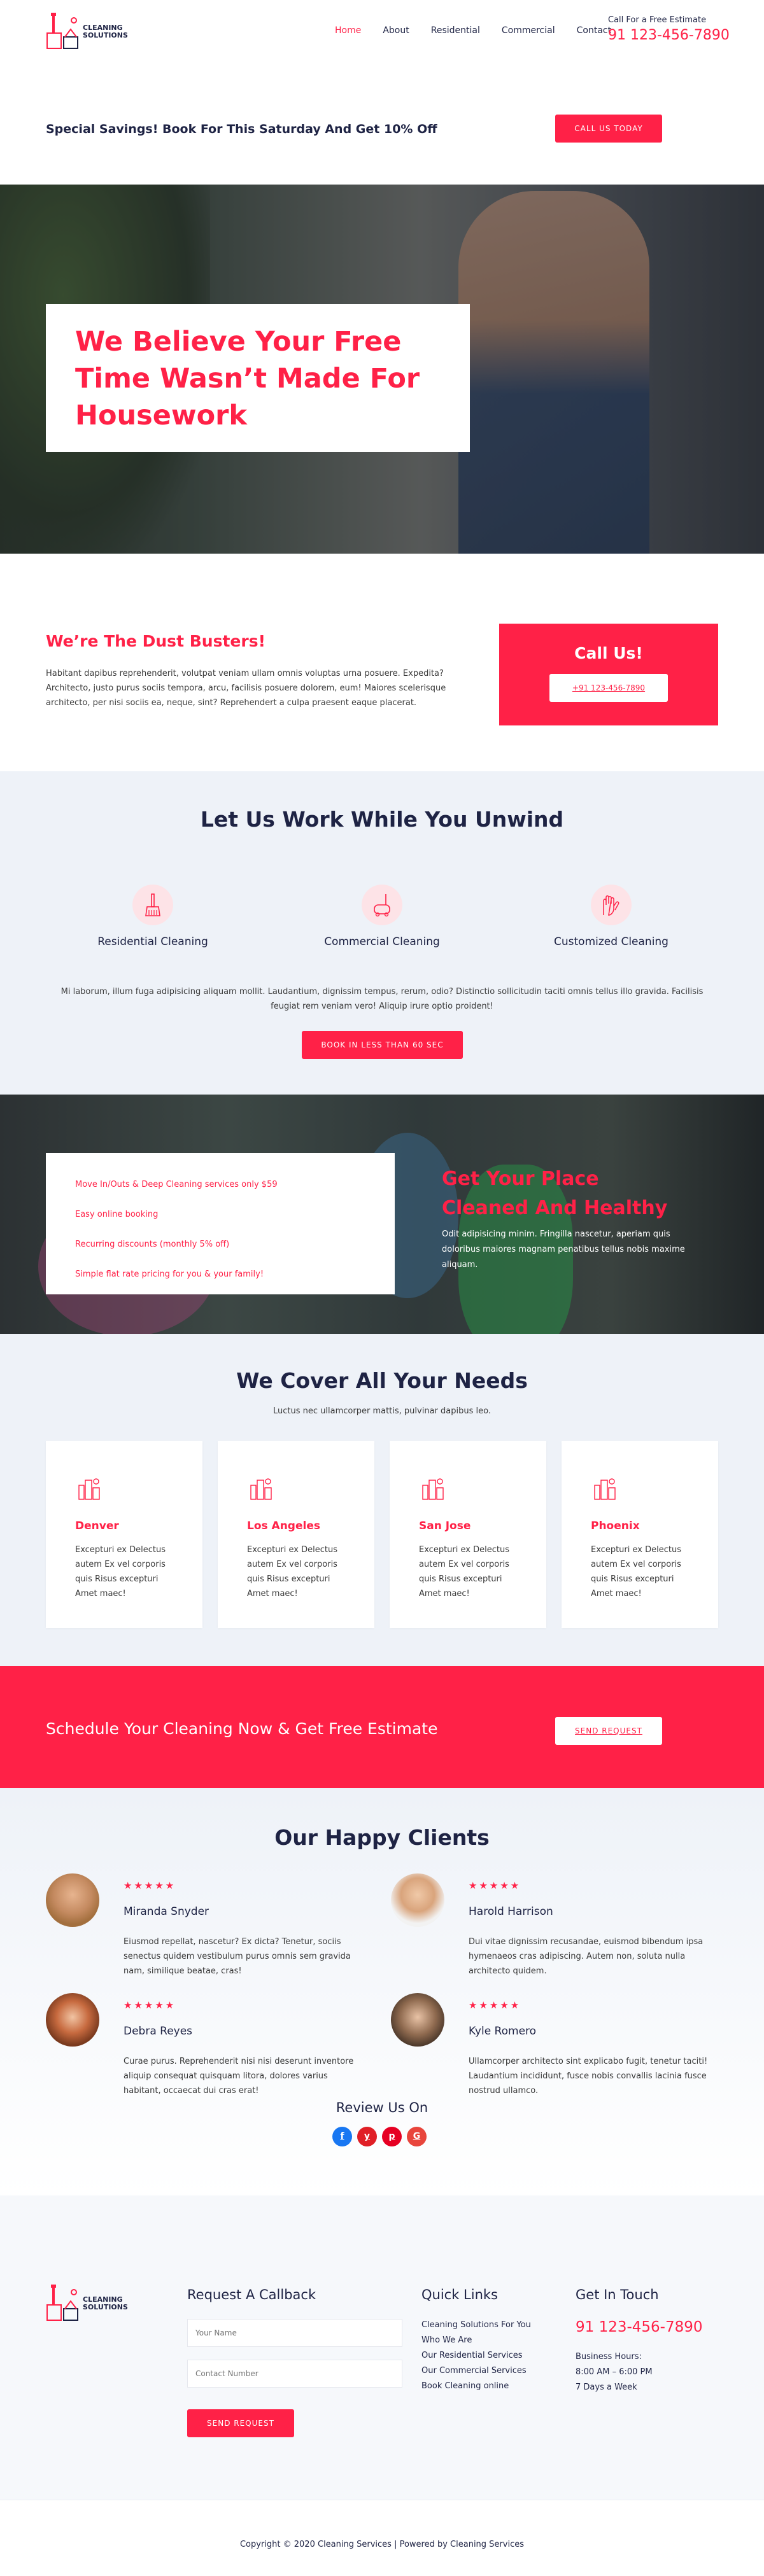  Describe the element at coordinates (241, 2423) in the screenshot. I see `footer-send-request-button: SEND REQUEST` at that location.